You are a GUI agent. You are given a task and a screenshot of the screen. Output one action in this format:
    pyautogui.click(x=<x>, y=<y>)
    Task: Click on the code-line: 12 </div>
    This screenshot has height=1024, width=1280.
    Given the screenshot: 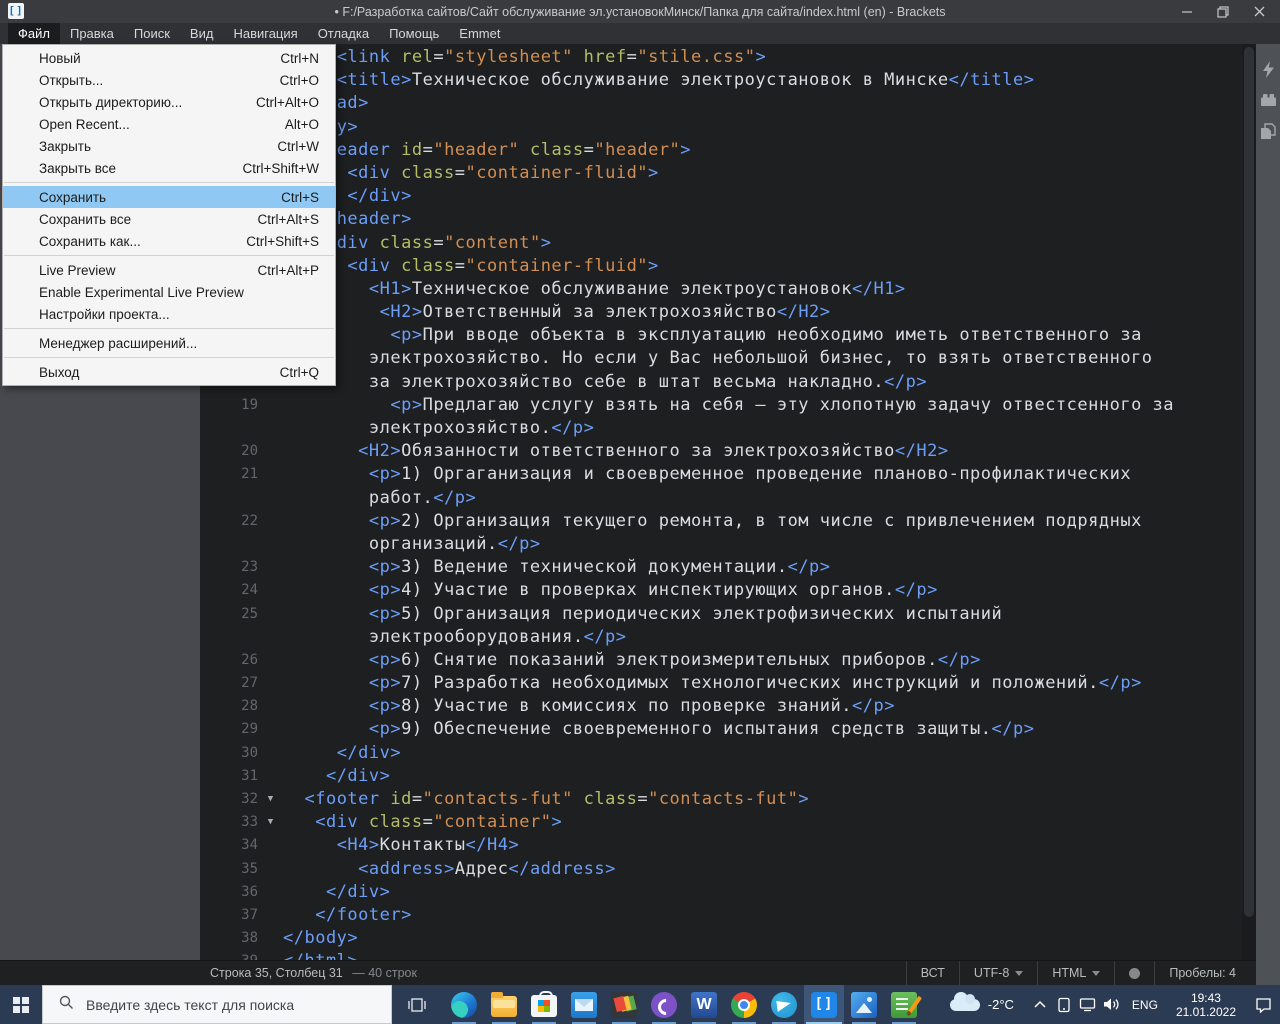 What is the action you would take?
    pyautogui.click(x=721, y=196)
    